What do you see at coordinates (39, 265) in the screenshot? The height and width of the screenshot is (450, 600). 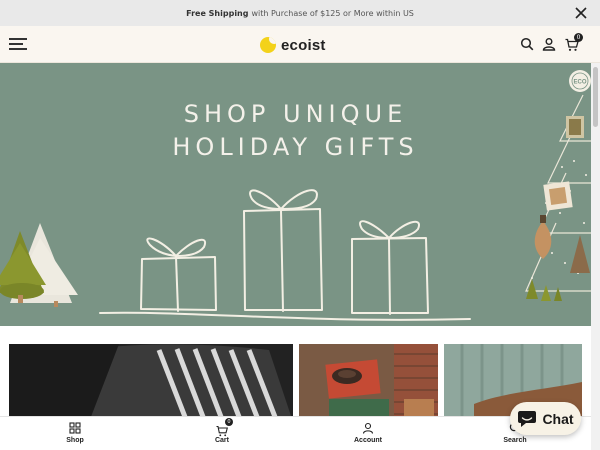 I see `felt-trees-image` at bounding box center [39, 265].